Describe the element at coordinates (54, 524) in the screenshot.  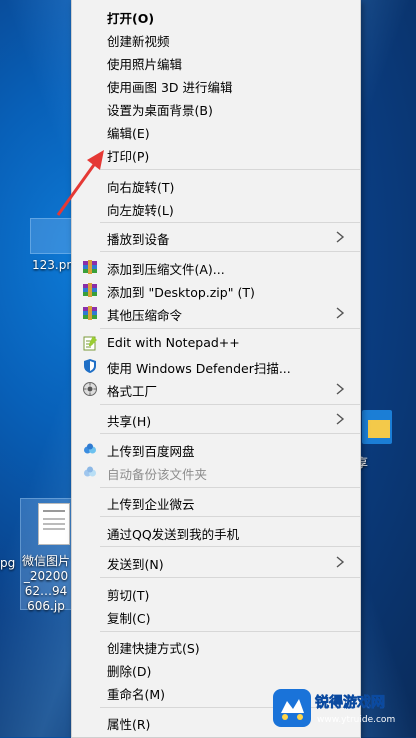
I see `wechat-thumbnail` at that location.